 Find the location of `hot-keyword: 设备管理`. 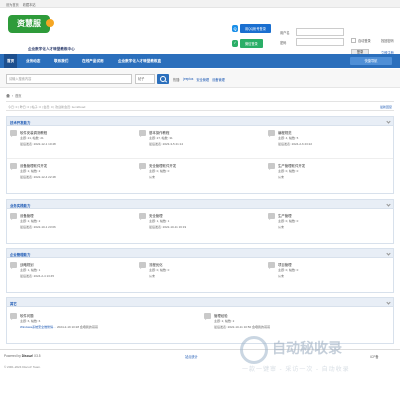

hot-keyword: 设备管理 is located at coordinates (218, 79).